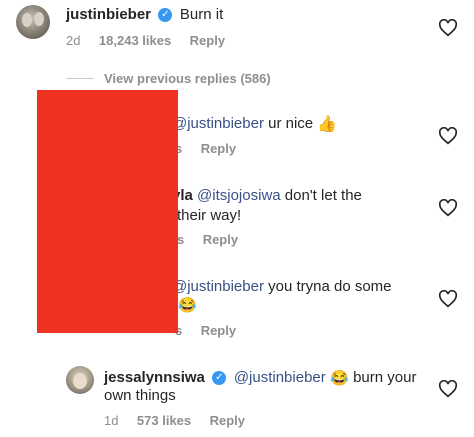 This screenshot has width=474, height=437. Describe the element at coordinates (187, 78) in the screenshot. I see `view-previous-replies-link: View previous replies (586)` at that location.